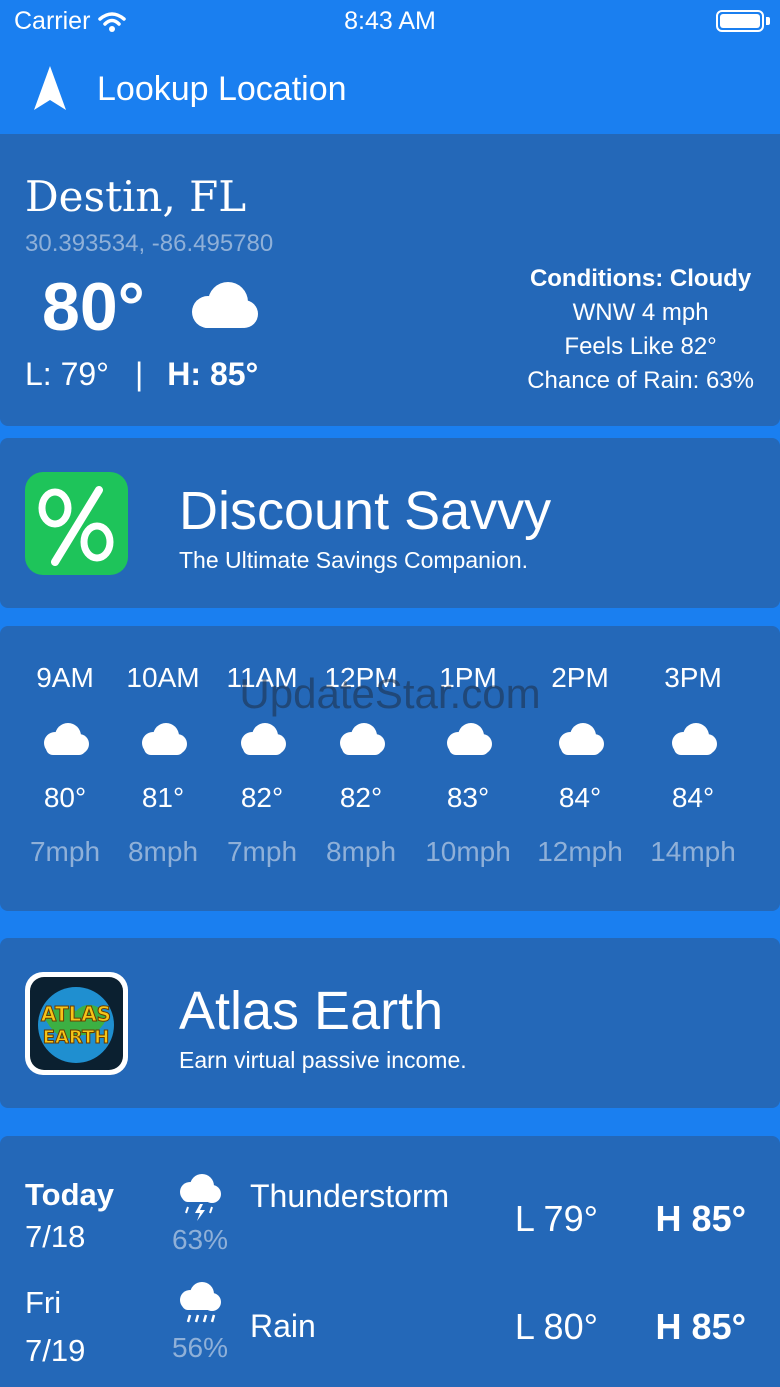 This screenshot has height=1387, width=780. Describe the element at coordinates (283, 1326) in the screenshot. I see `day-condition: Rain` at that location.